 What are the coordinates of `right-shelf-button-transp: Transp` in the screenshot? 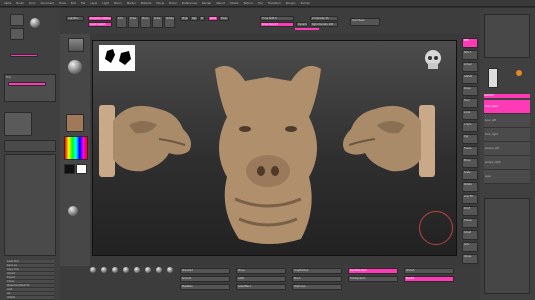 It's located at (470, 223).